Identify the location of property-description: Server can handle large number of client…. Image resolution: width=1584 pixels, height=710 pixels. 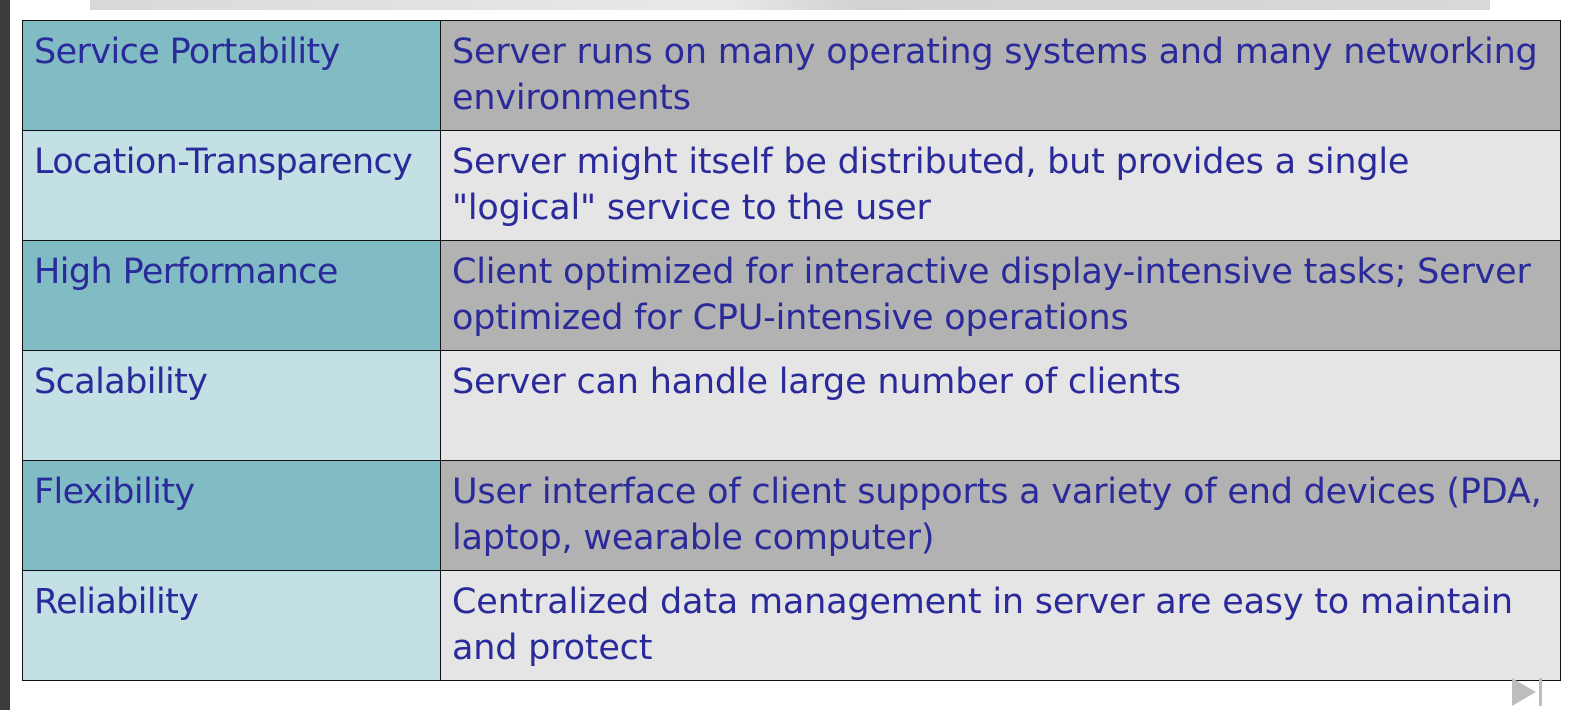
(1000, 405).